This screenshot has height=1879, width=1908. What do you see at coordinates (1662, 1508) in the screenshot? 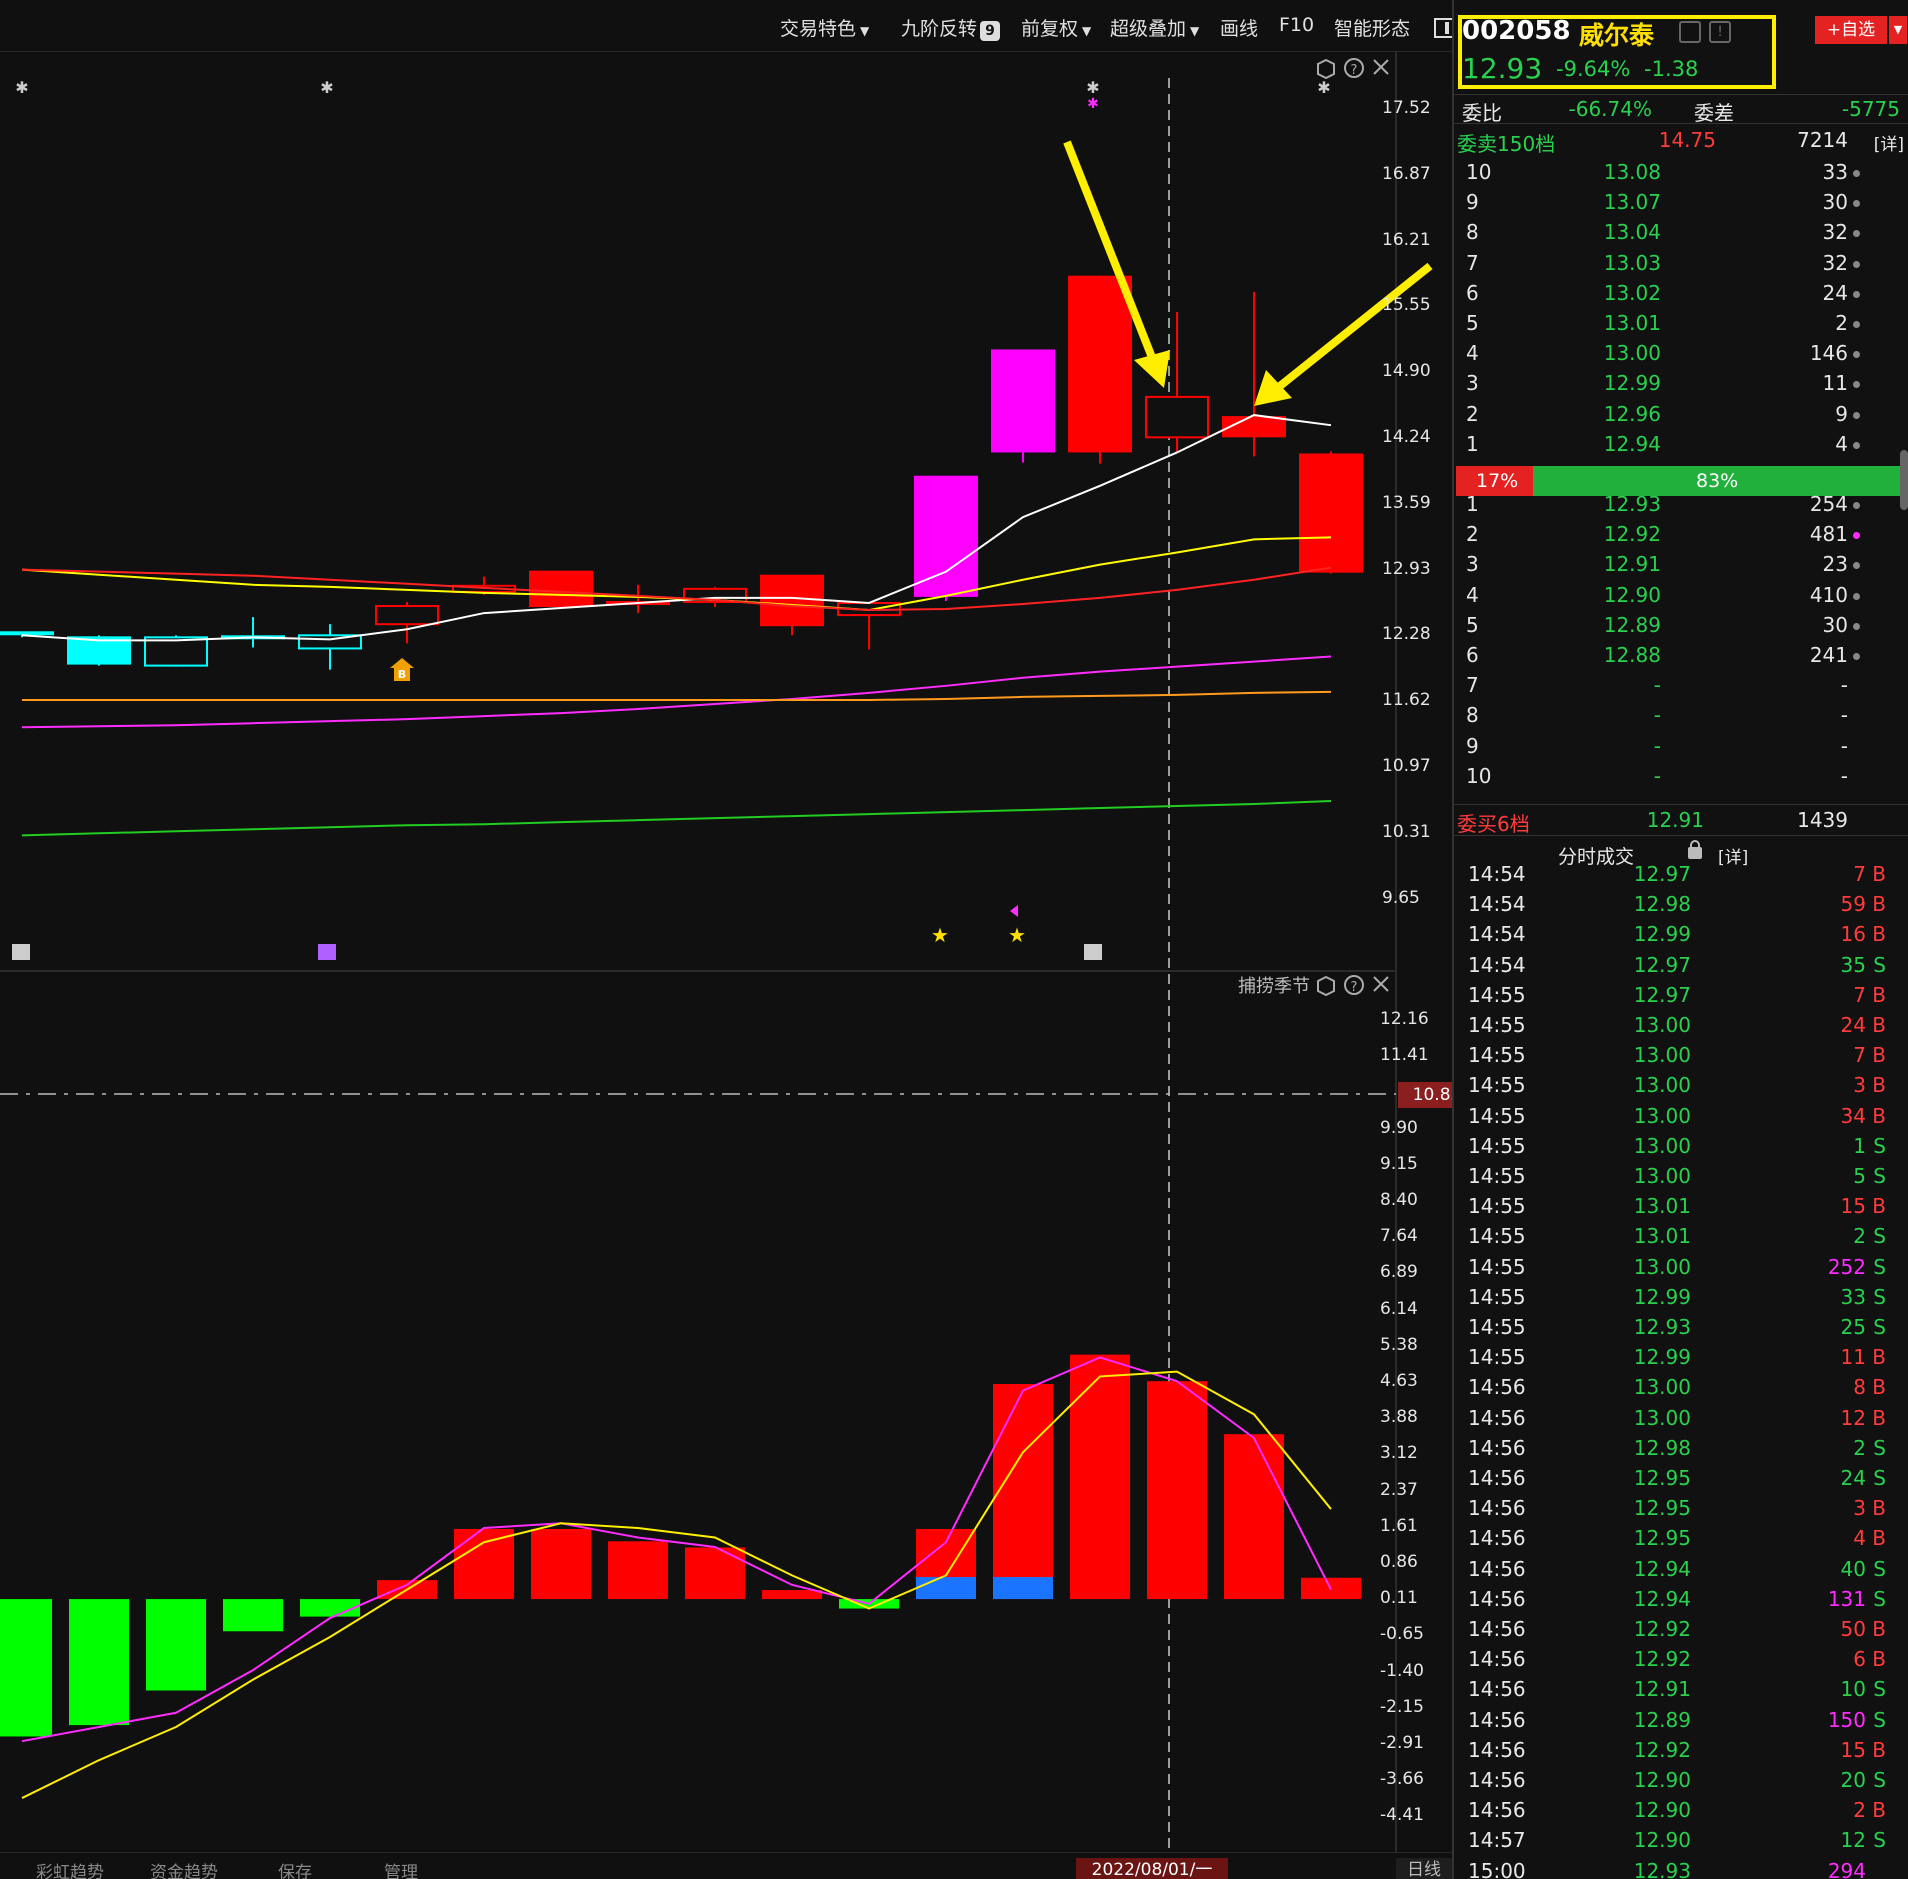
I see `tick-price: 12.95` at bounding box center [1662, 1508].